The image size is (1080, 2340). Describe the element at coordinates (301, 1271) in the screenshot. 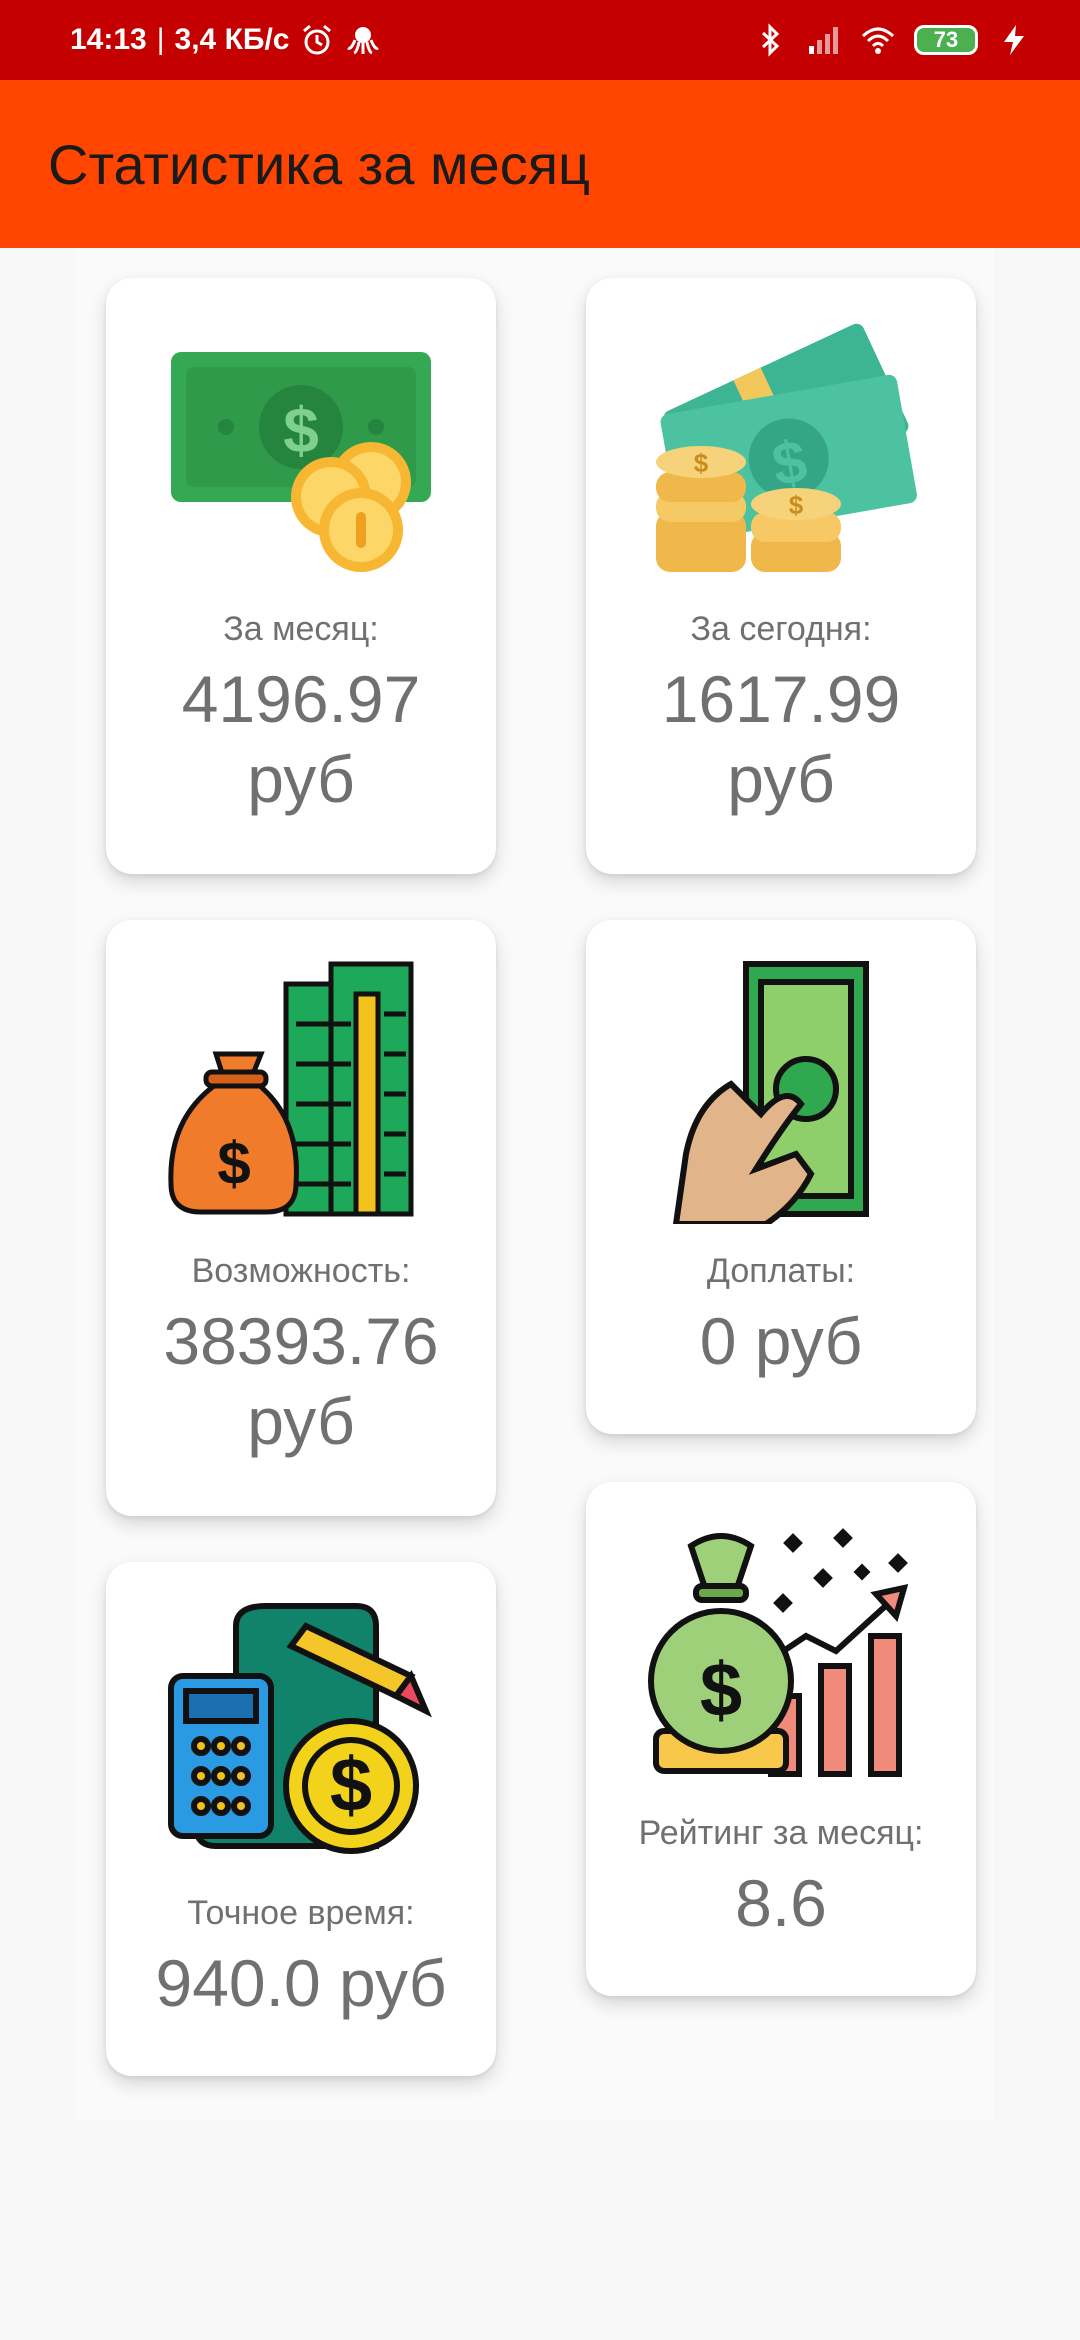

I see `stat-label: Возможность:` at that location.